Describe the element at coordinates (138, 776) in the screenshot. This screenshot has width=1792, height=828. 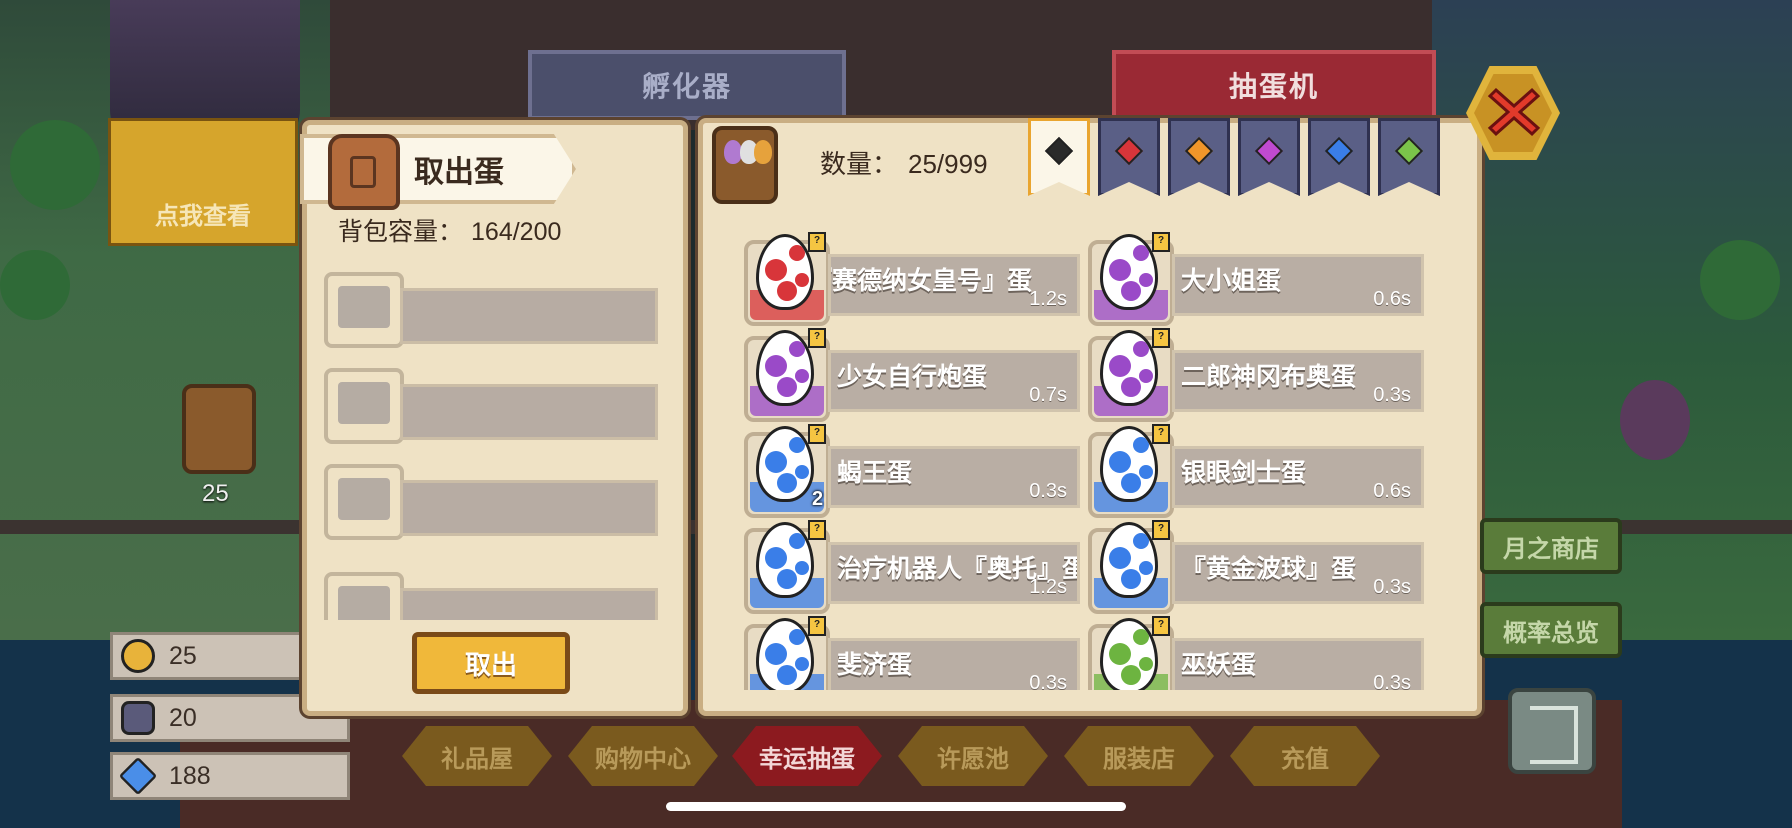
I see `diamond-icon` at that location.